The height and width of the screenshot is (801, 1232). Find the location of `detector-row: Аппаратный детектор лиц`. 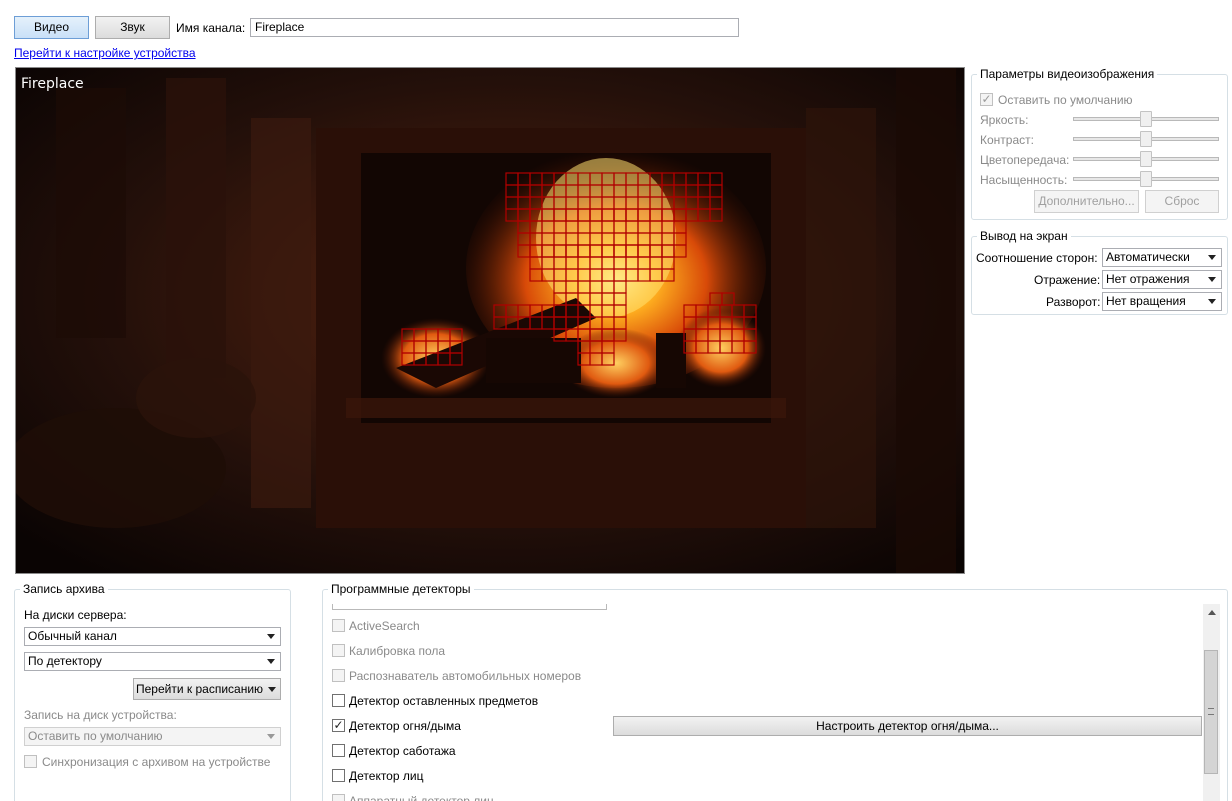

detector-row: Аппаратный детектор лиц is located at coordinates (472, 797).